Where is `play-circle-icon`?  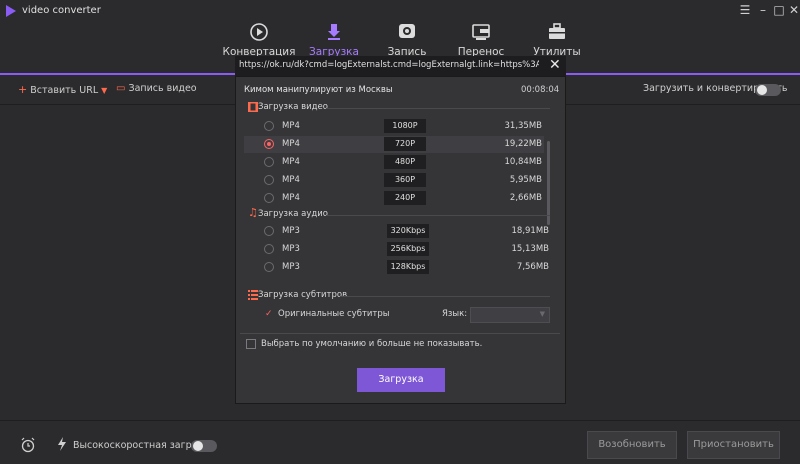
play-circle-icon is located at coordinates (259, 32).